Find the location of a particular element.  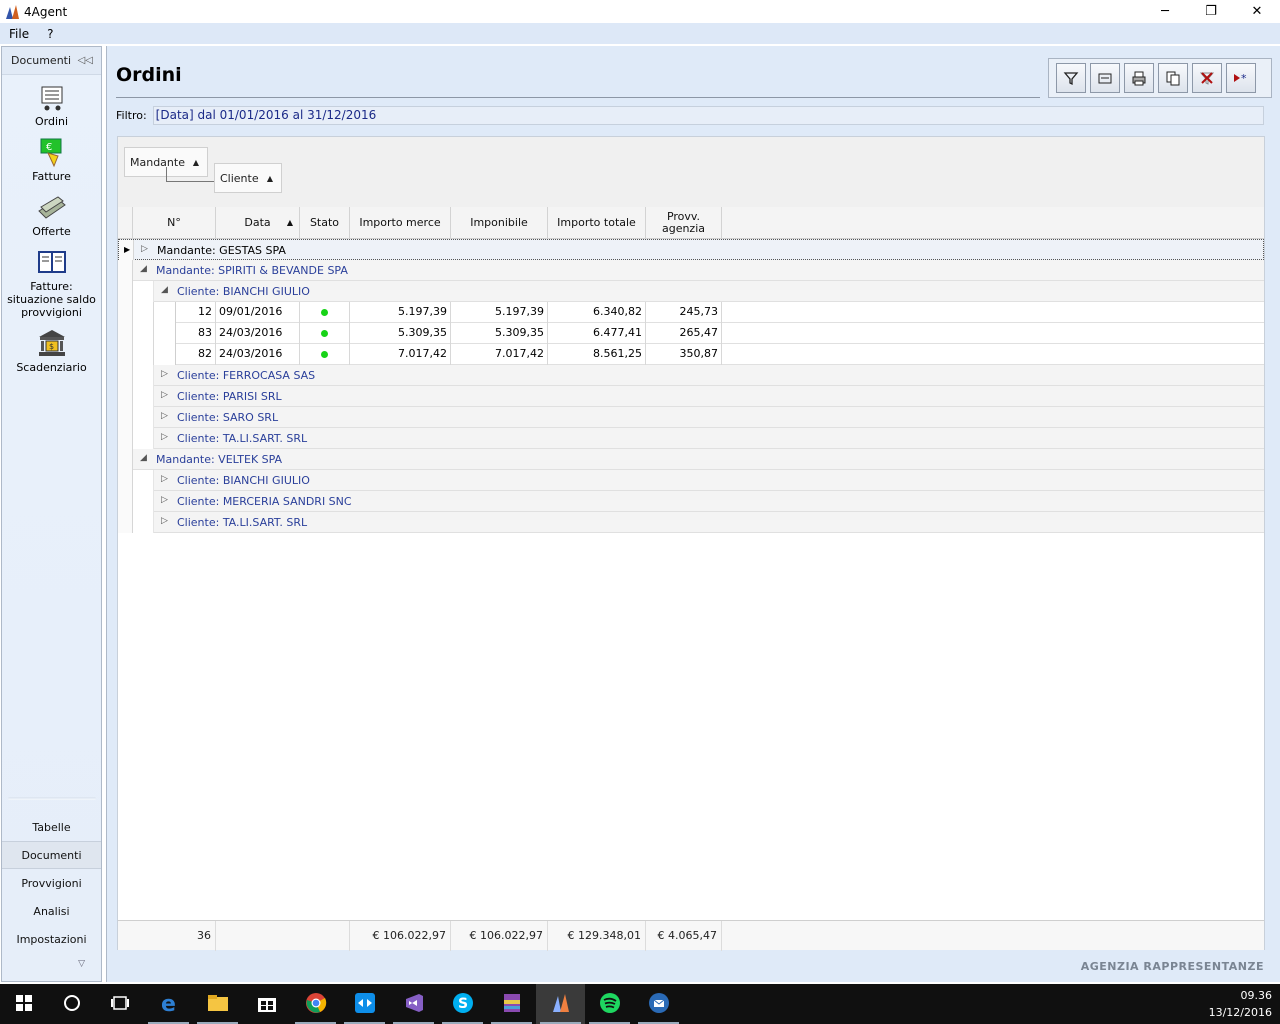

column-header-importo-merce: Importo merce is located at coordinates (400, 223).